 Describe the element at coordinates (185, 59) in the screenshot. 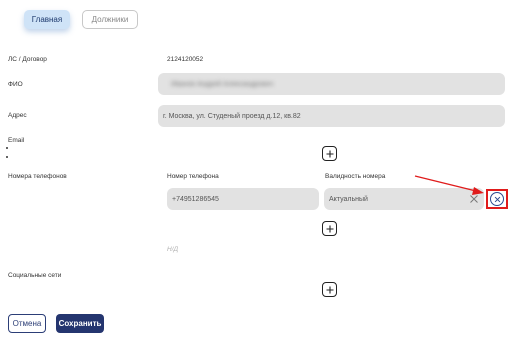

I see `account-value: 2124120052` at that location.